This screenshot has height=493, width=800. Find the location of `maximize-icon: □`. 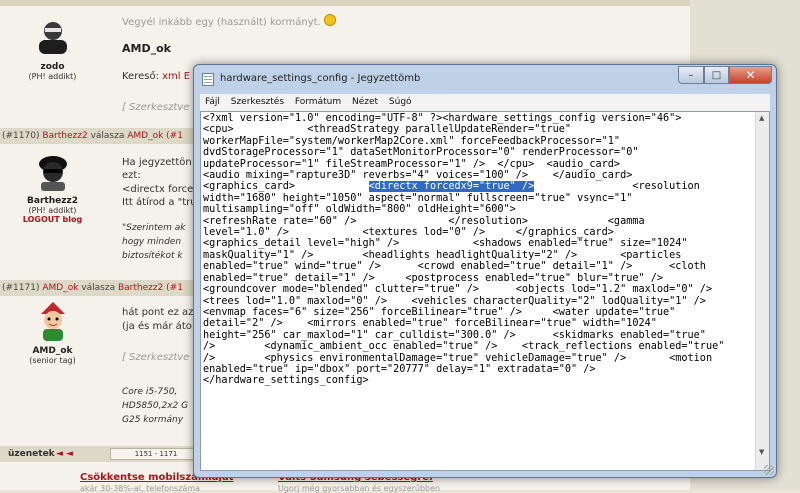

maximize-icon: □ is located at coordinates (716, 75).